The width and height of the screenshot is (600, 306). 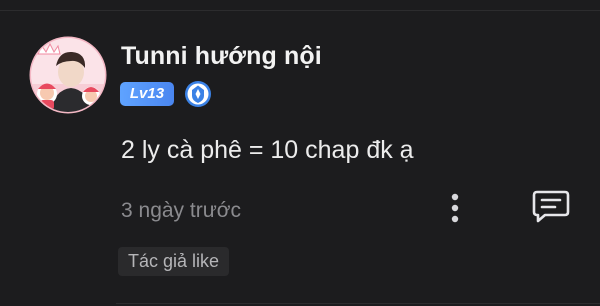 What do you see at coordinates (147, 94) in the screenshot?
I see `level-badge: Lv13` at bounding box center [147, 94].